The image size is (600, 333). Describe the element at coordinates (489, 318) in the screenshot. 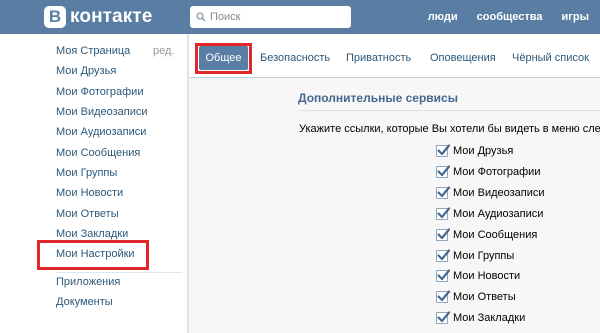

I see `option-label: Мои Закладки` at that location.